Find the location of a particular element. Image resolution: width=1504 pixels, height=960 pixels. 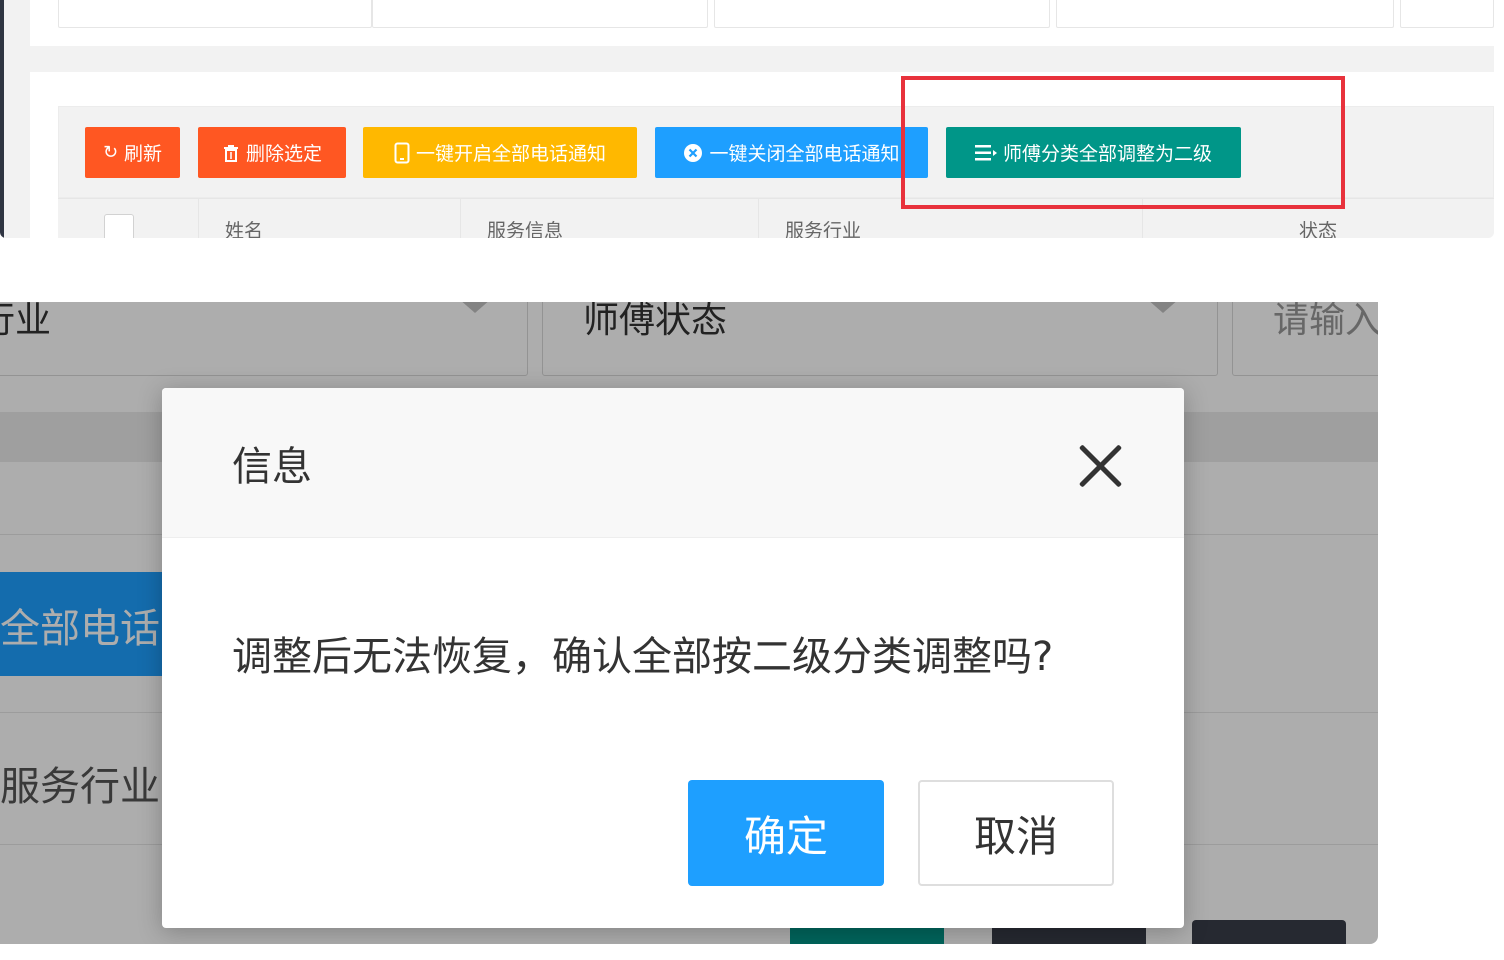

dialog-title: 信息 is located at coordinates (272, 467).